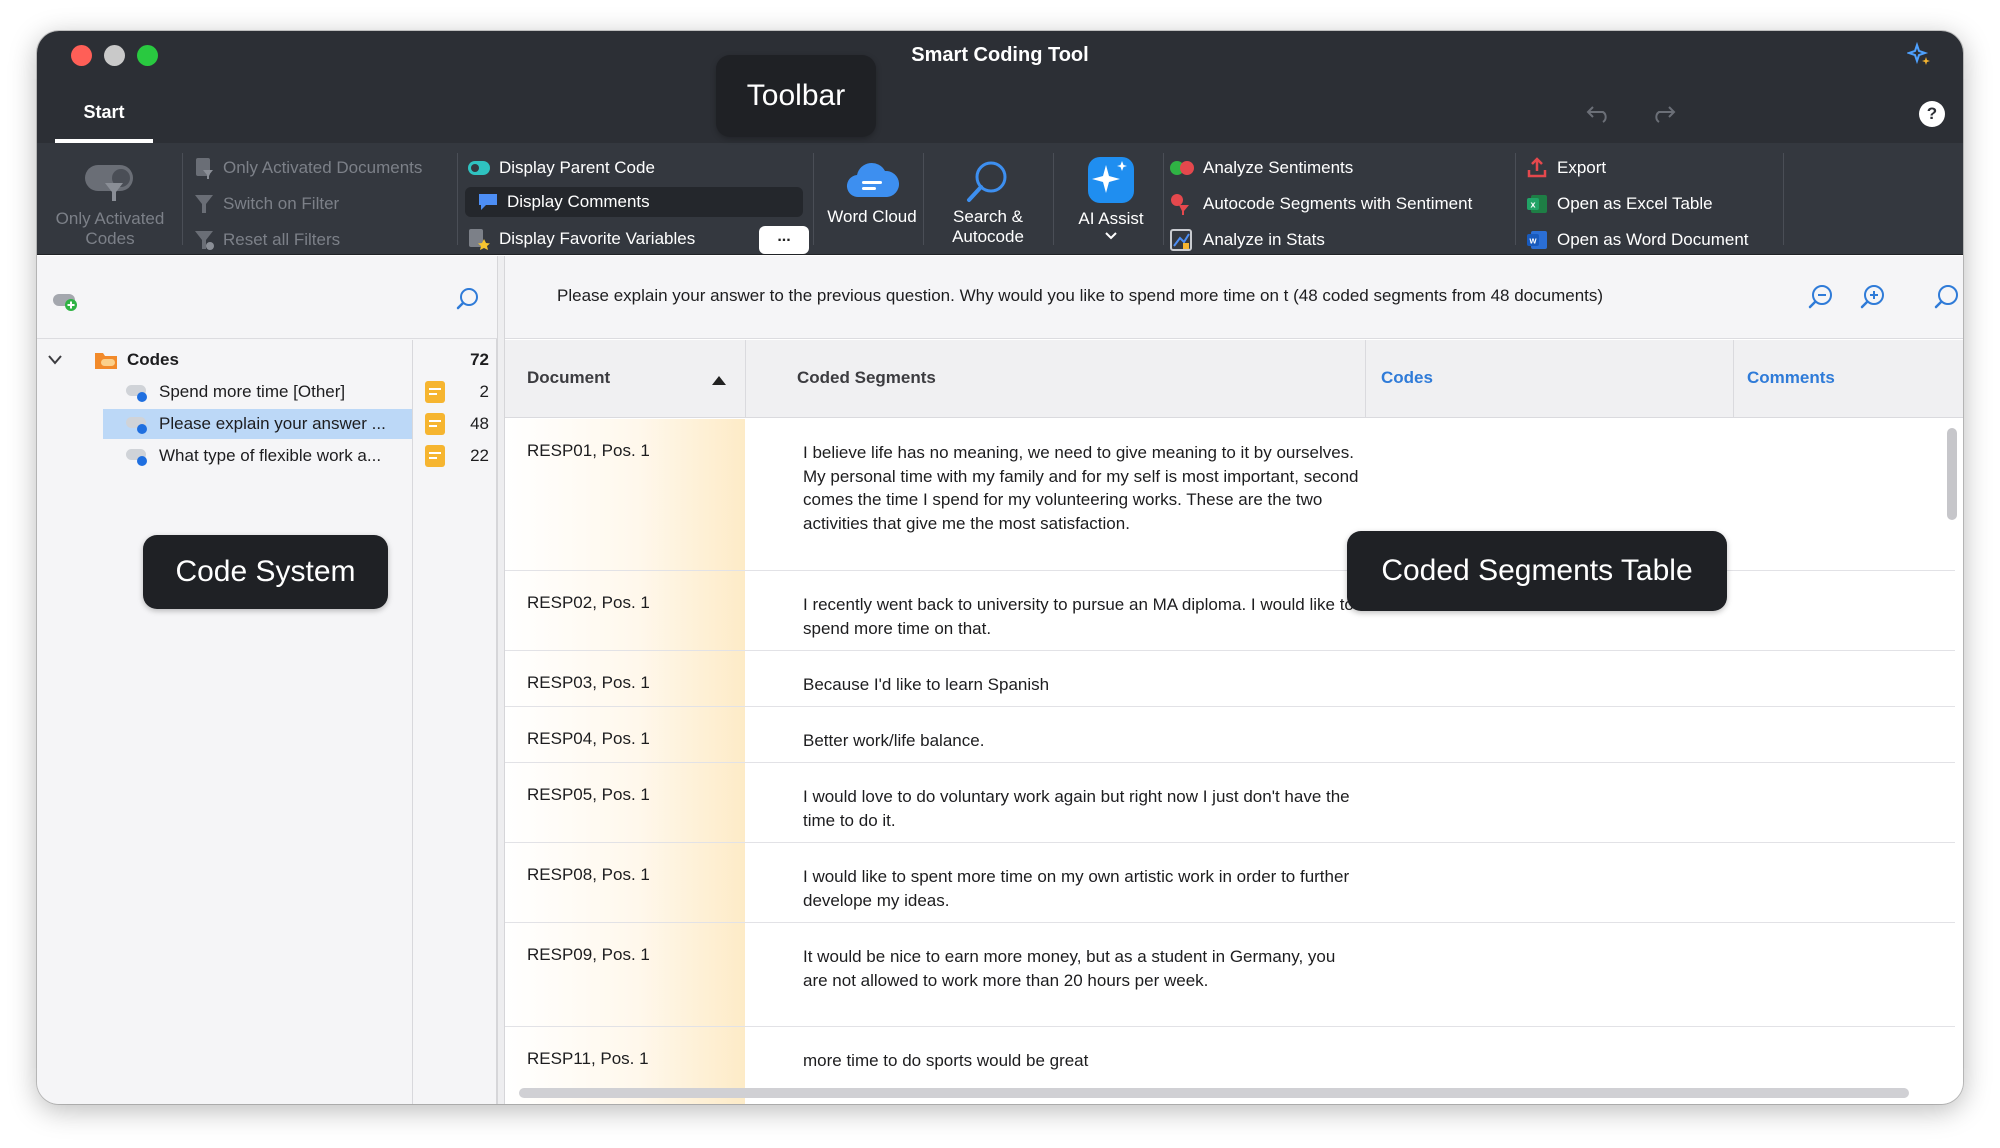 This screenshot has width=2000, height=1148. I want to click on analyze-sentiments-button: Analyze Sentiments, so click(1261, 168).